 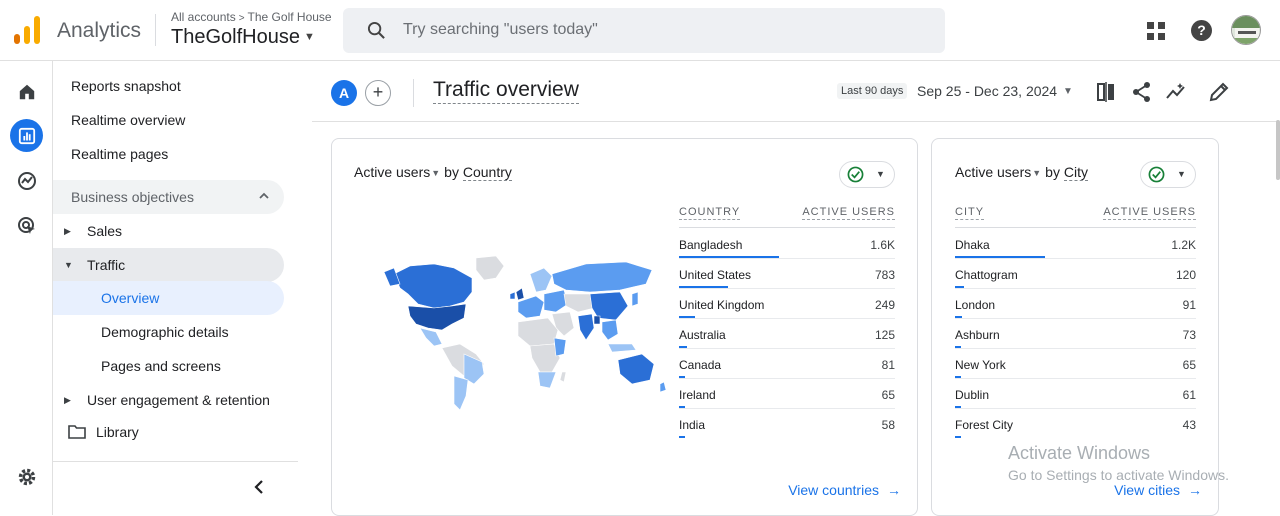 I want to click on account-picker: TheGolfHouse ▼, so click(x=243, y=37).